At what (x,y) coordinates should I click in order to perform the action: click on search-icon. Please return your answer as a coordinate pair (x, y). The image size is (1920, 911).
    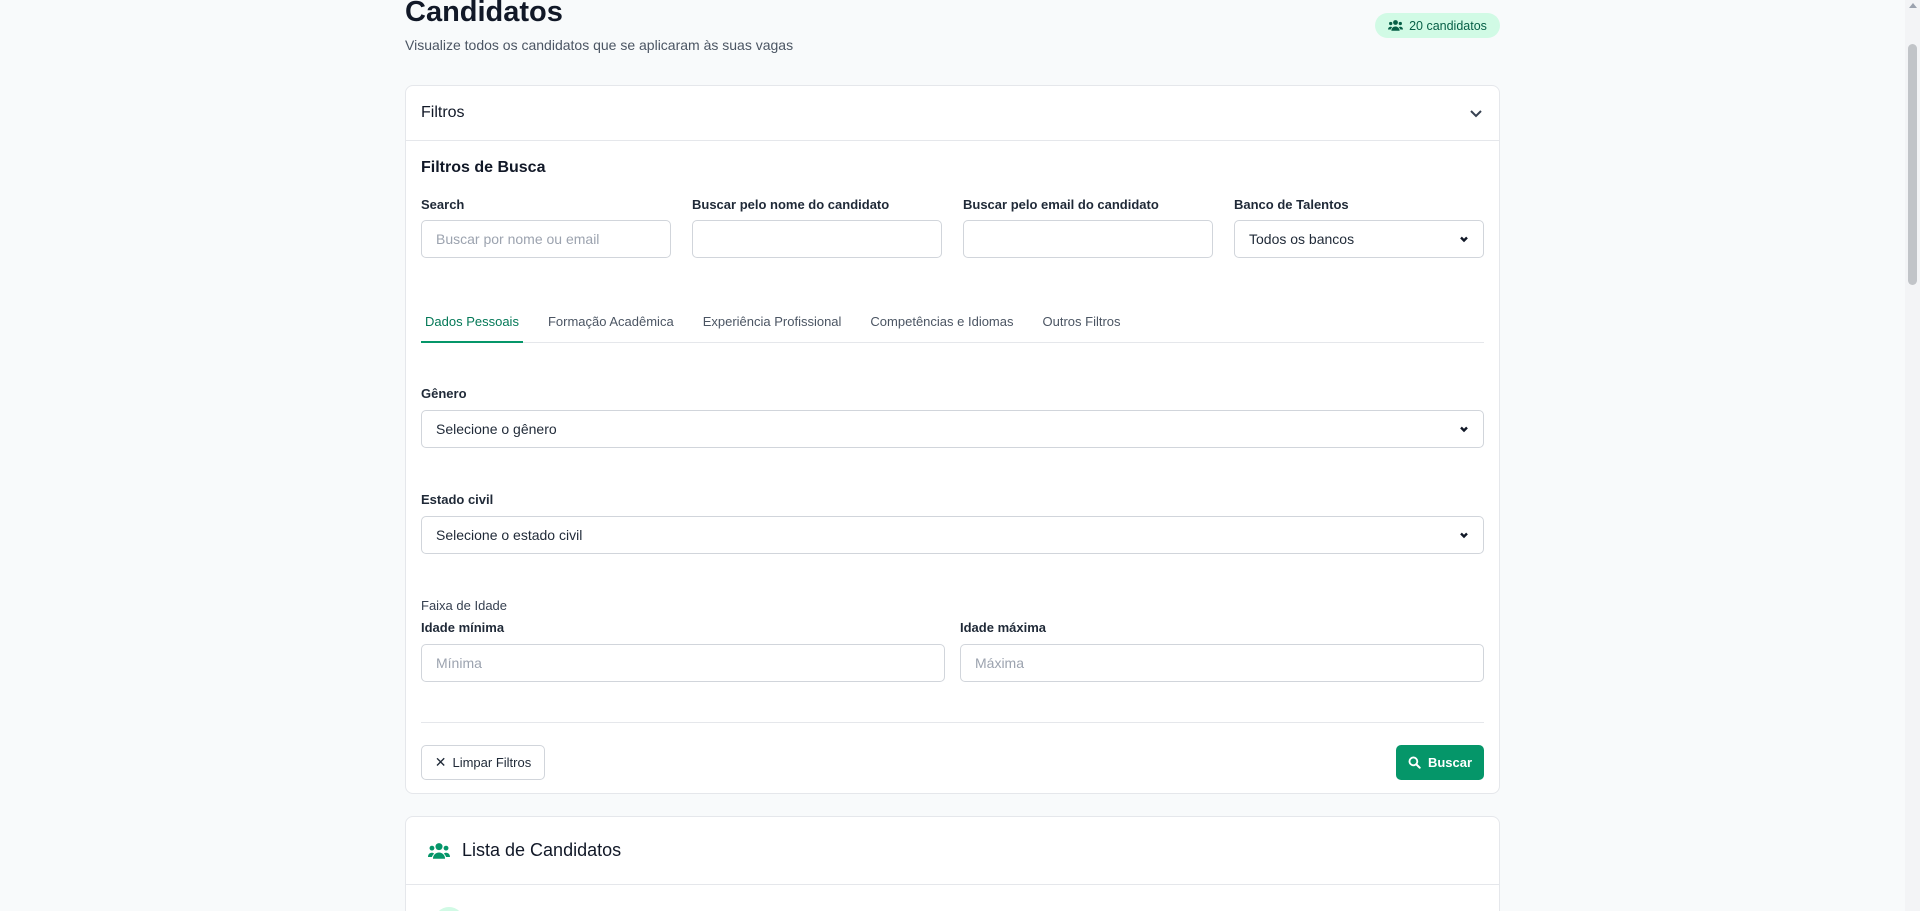
    Looking at the image, I should click on (1414, 762).